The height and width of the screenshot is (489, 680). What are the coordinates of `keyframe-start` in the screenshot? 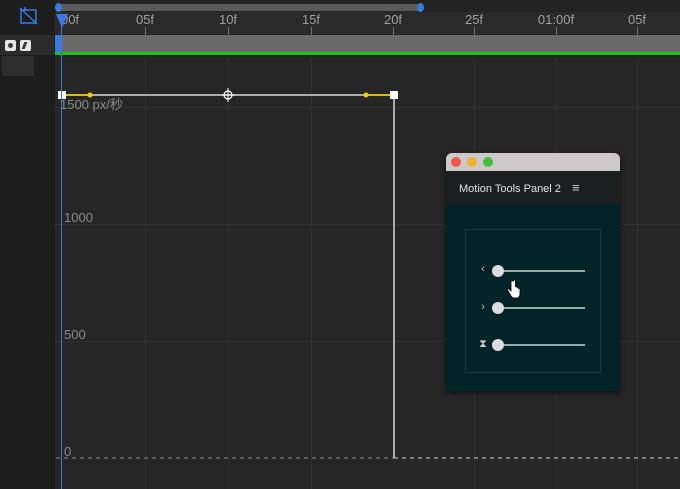 It's located at (62, 95).